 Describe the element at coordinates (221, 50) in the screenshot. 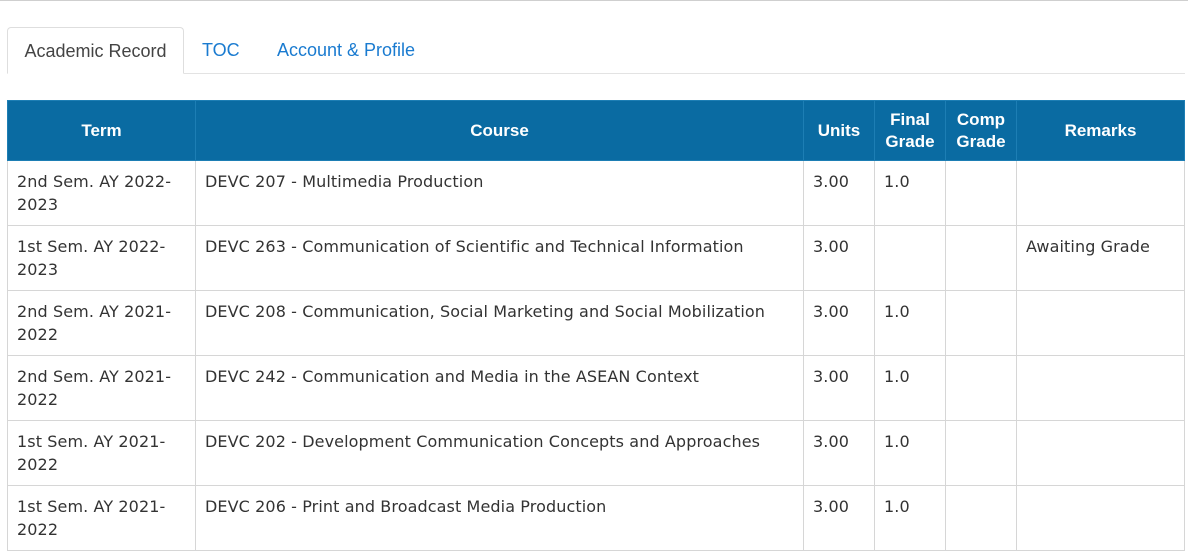

I see `tab-toc: TOC` at that location.